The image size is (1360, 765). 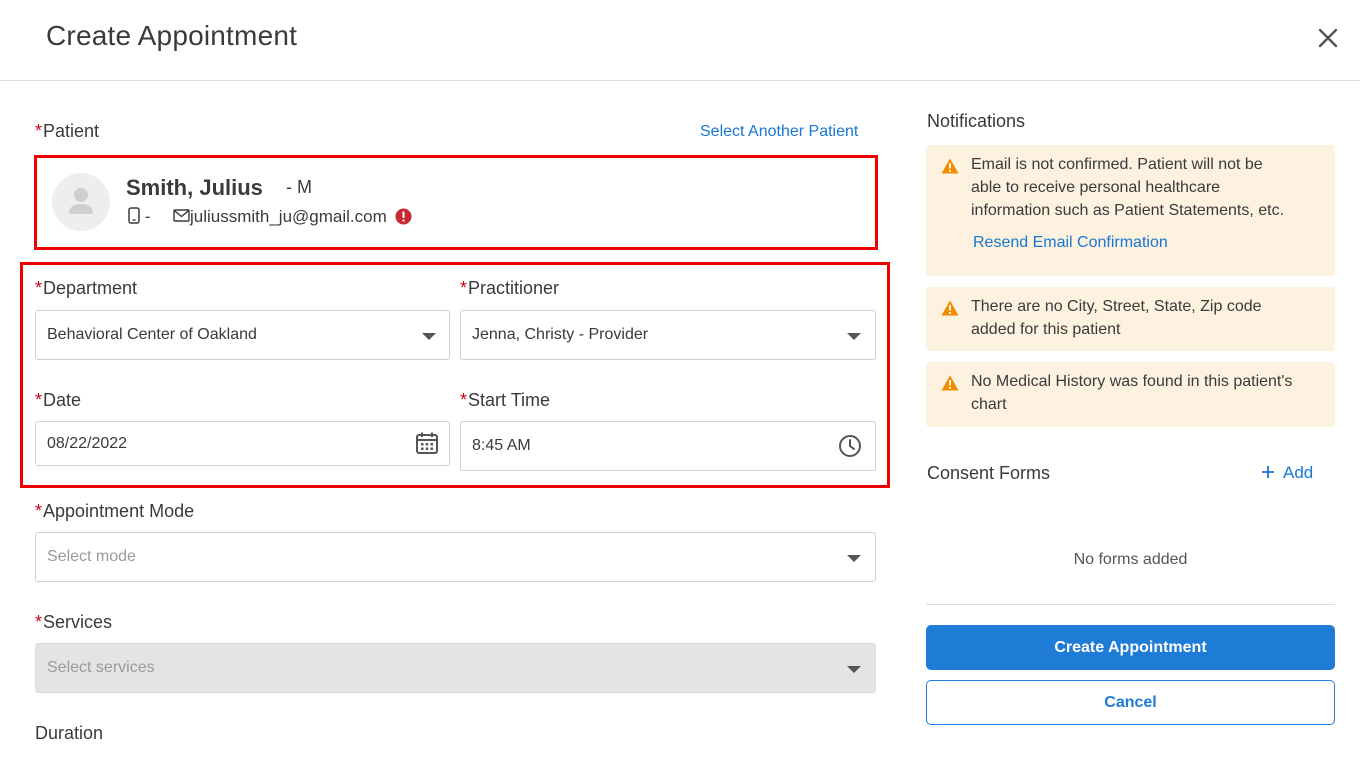 What do you see at coordinates (560, 334) in the screenshot?
I see `practitioner-value: Jenna, Christy - Provider` at bounding box center [560, 334].